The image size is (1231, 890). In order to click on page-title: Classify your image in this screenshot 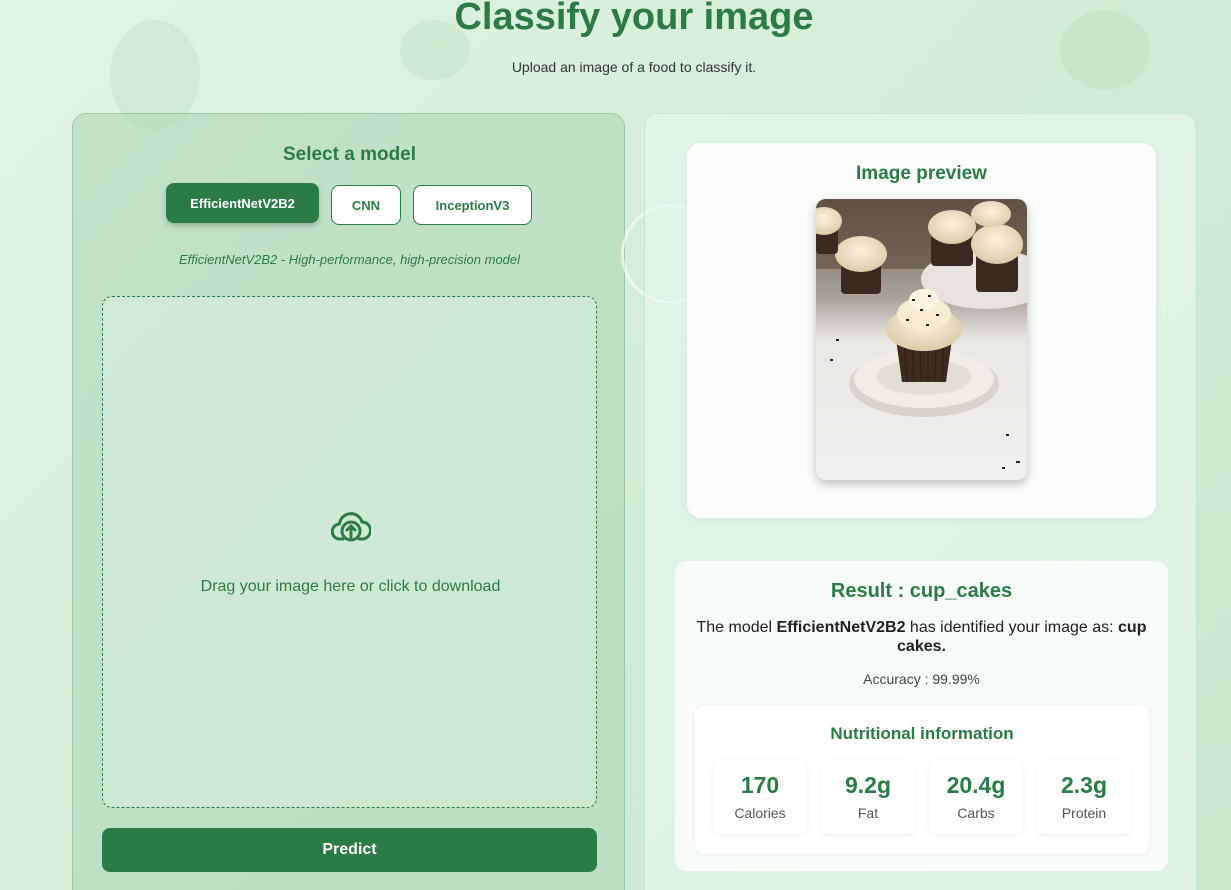, I will do `click(634, 19)`.